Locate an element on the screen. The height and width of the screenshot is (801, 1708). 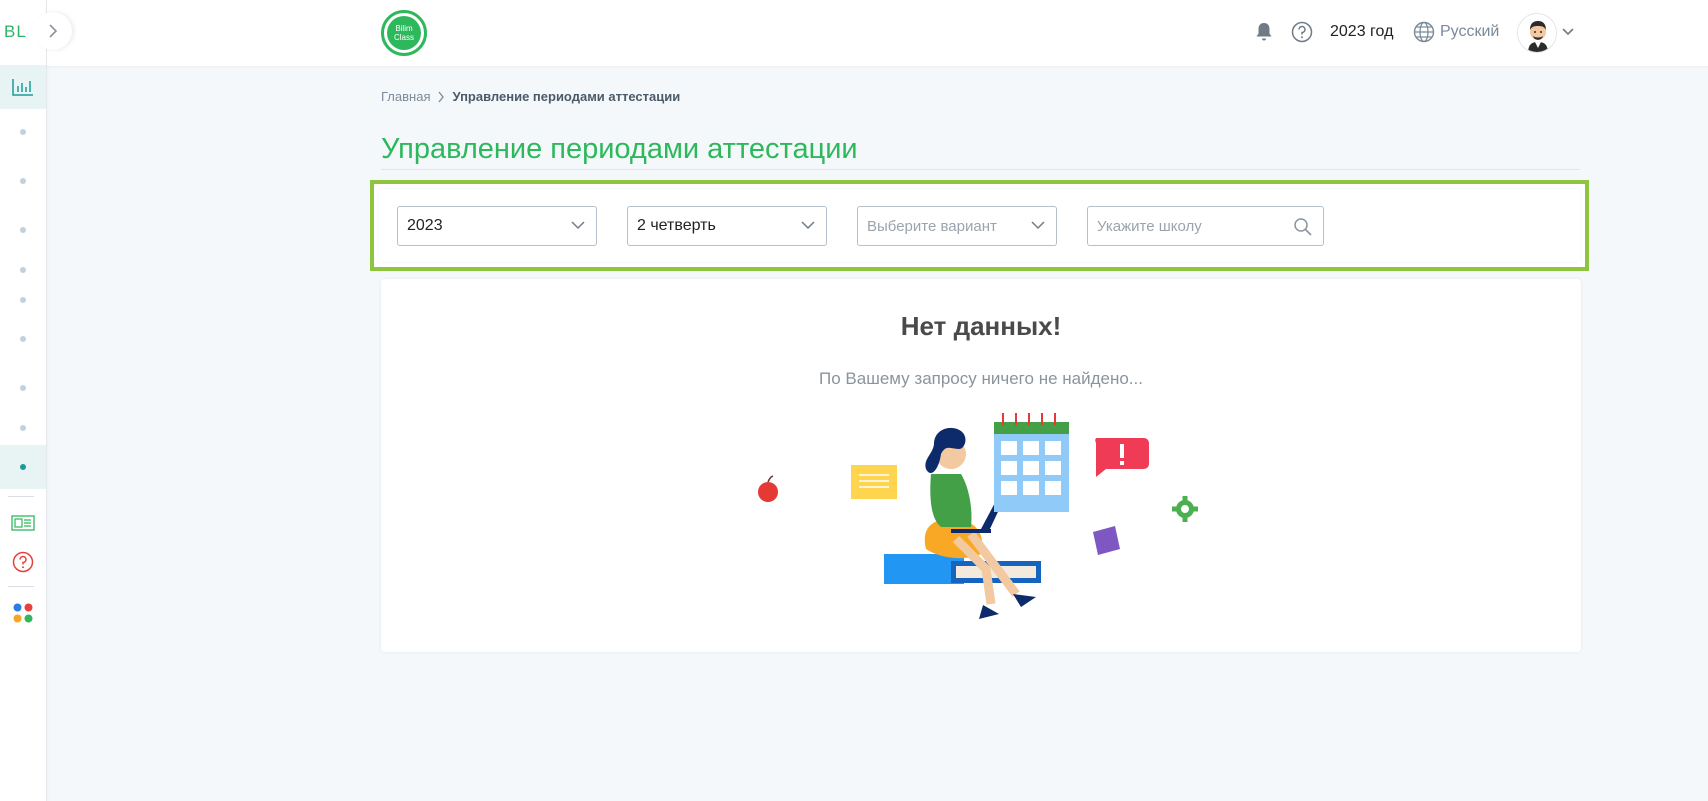
news-icon is located at coordinates (23, 523).